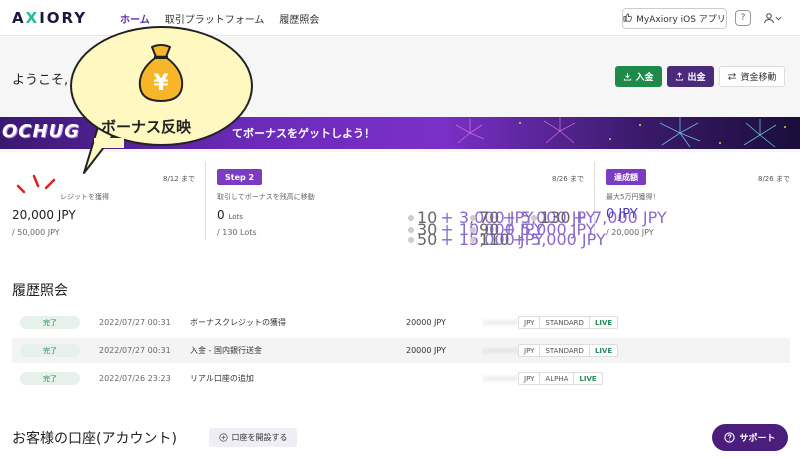 This screenshot has height=458, width=800. What do you see at coordinates (778, 18) in the screenshot?
I see `chevron-down-icon` at bounding box center [778, 18].